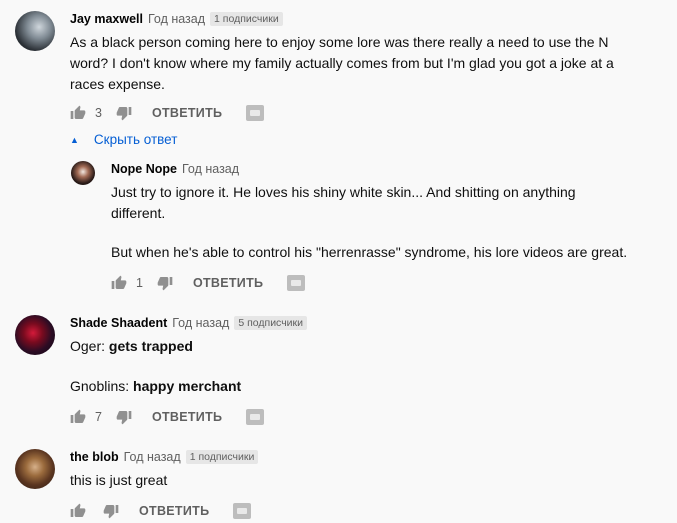 This screenshot has height=523, width=677. Describe the element at coordinates (270, 323) in the screenshot. I see `subscriber-badge: 5 подписчики` at that location.